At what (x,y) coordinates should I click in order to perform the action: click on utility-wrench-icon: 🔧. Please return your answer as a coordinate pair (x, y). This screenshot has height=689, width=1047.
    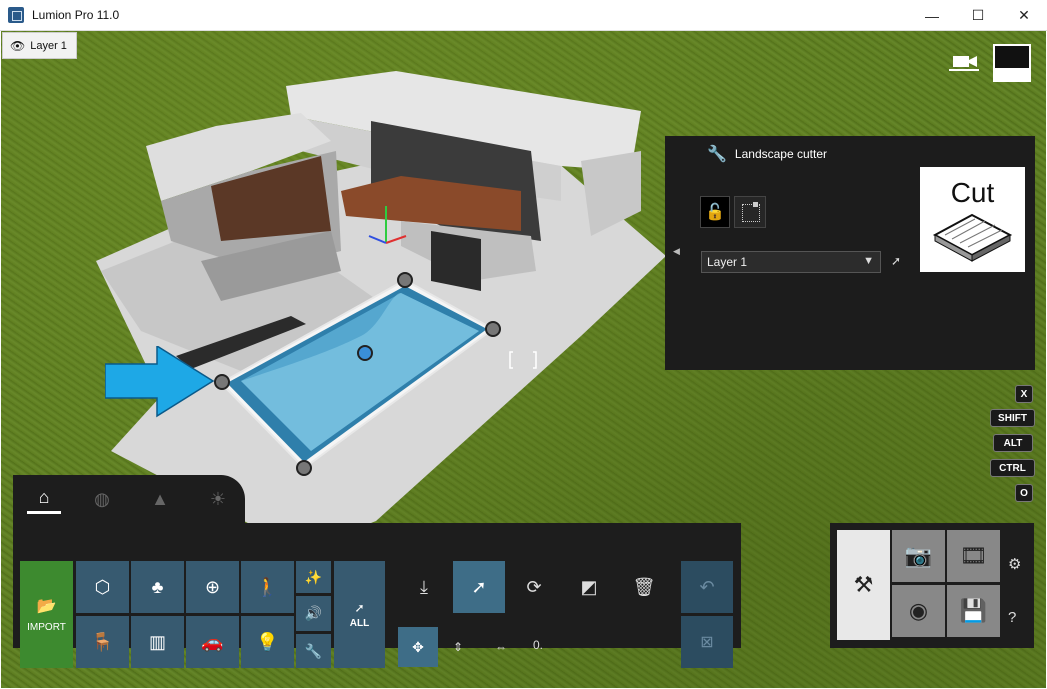
    Looking at the image, I should click on (313, 651).